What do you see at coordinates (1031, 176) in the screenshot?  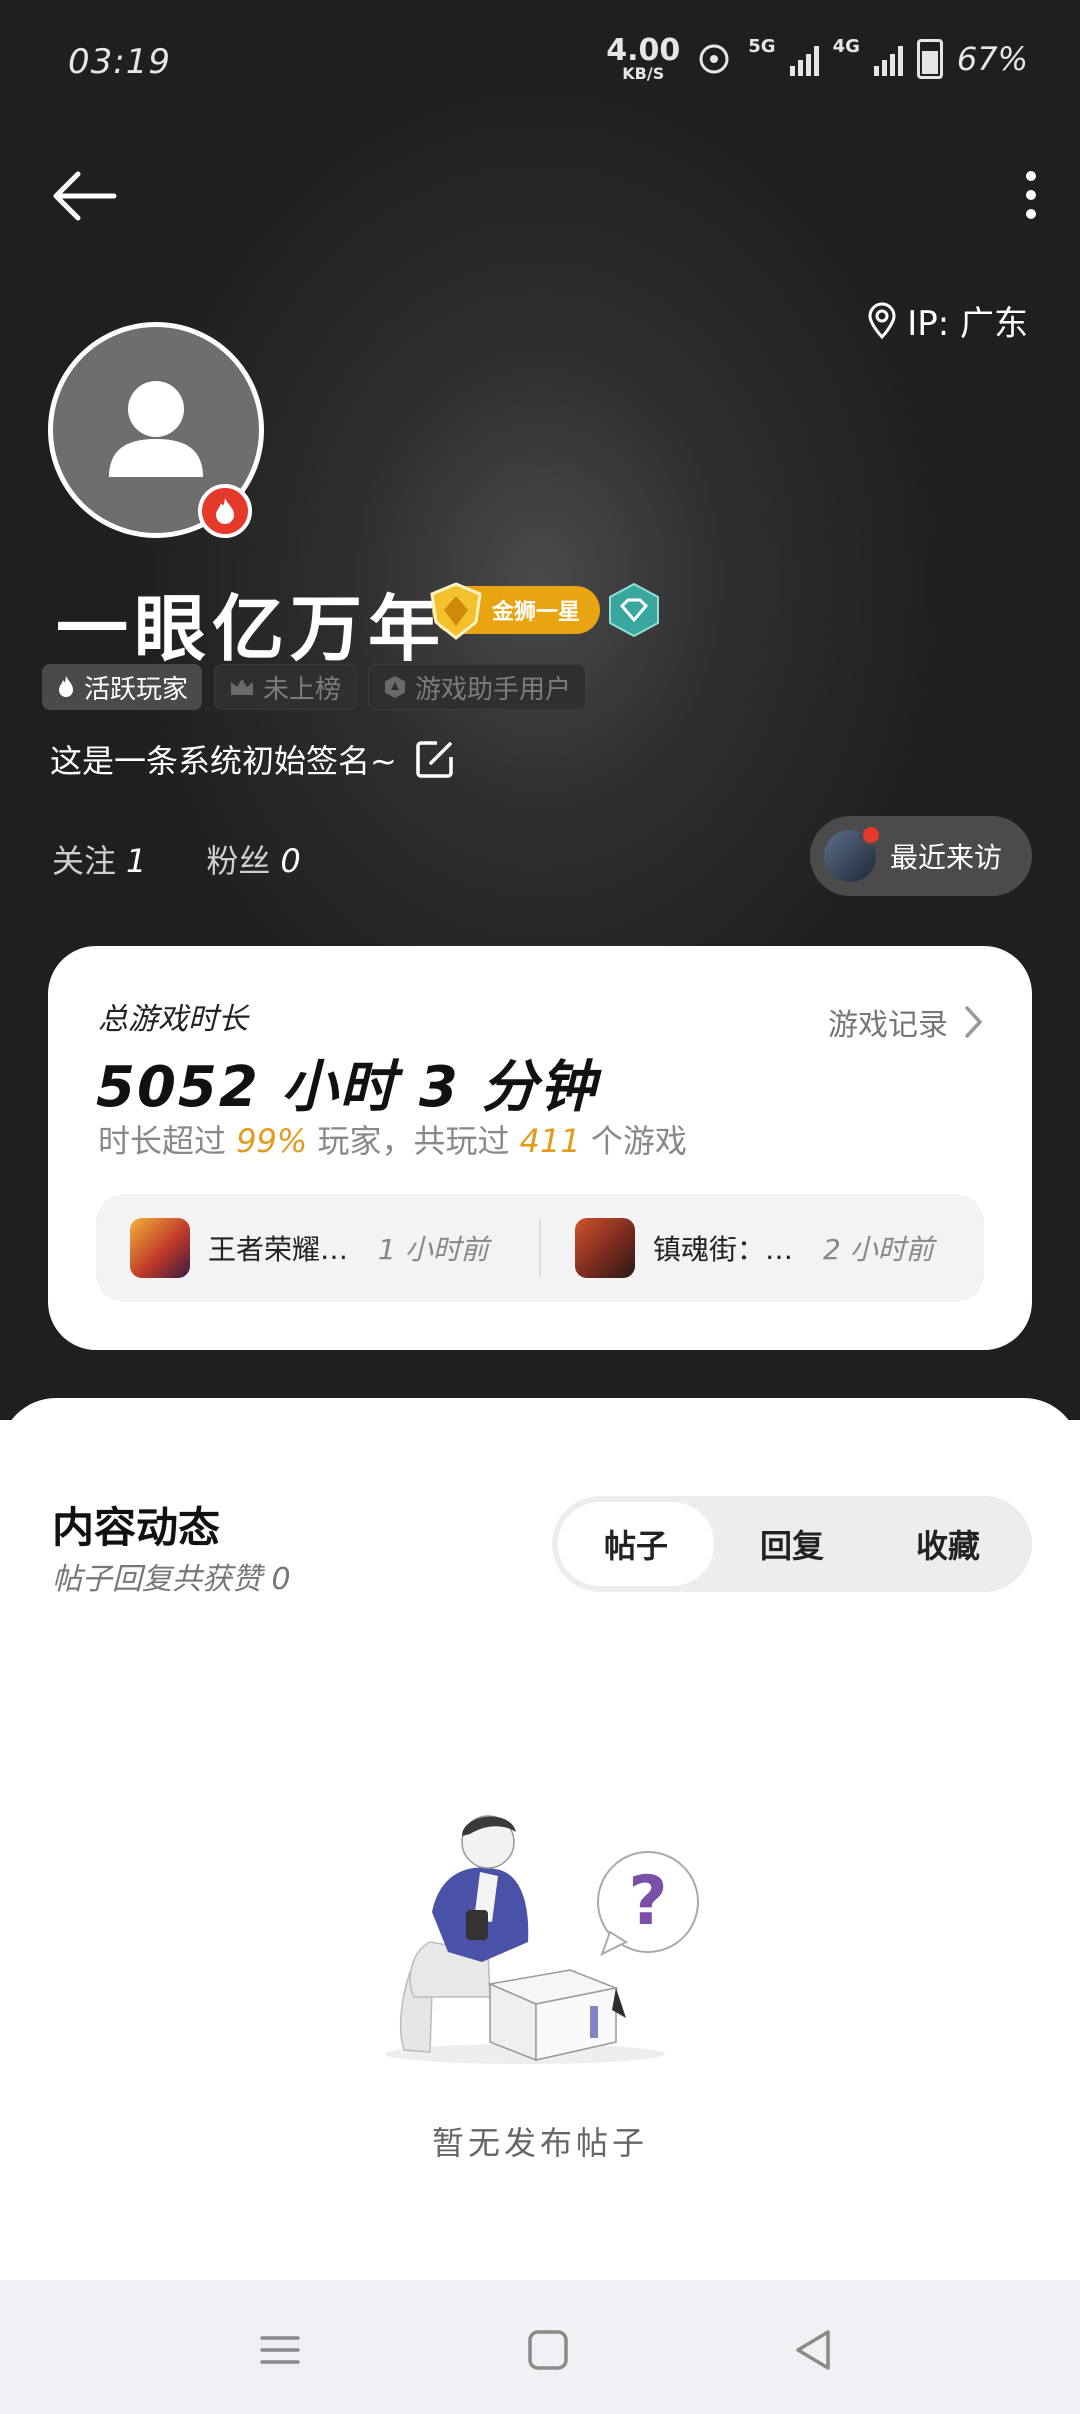 I see `more-vertical-icon` at bounding box center [1031, 176].